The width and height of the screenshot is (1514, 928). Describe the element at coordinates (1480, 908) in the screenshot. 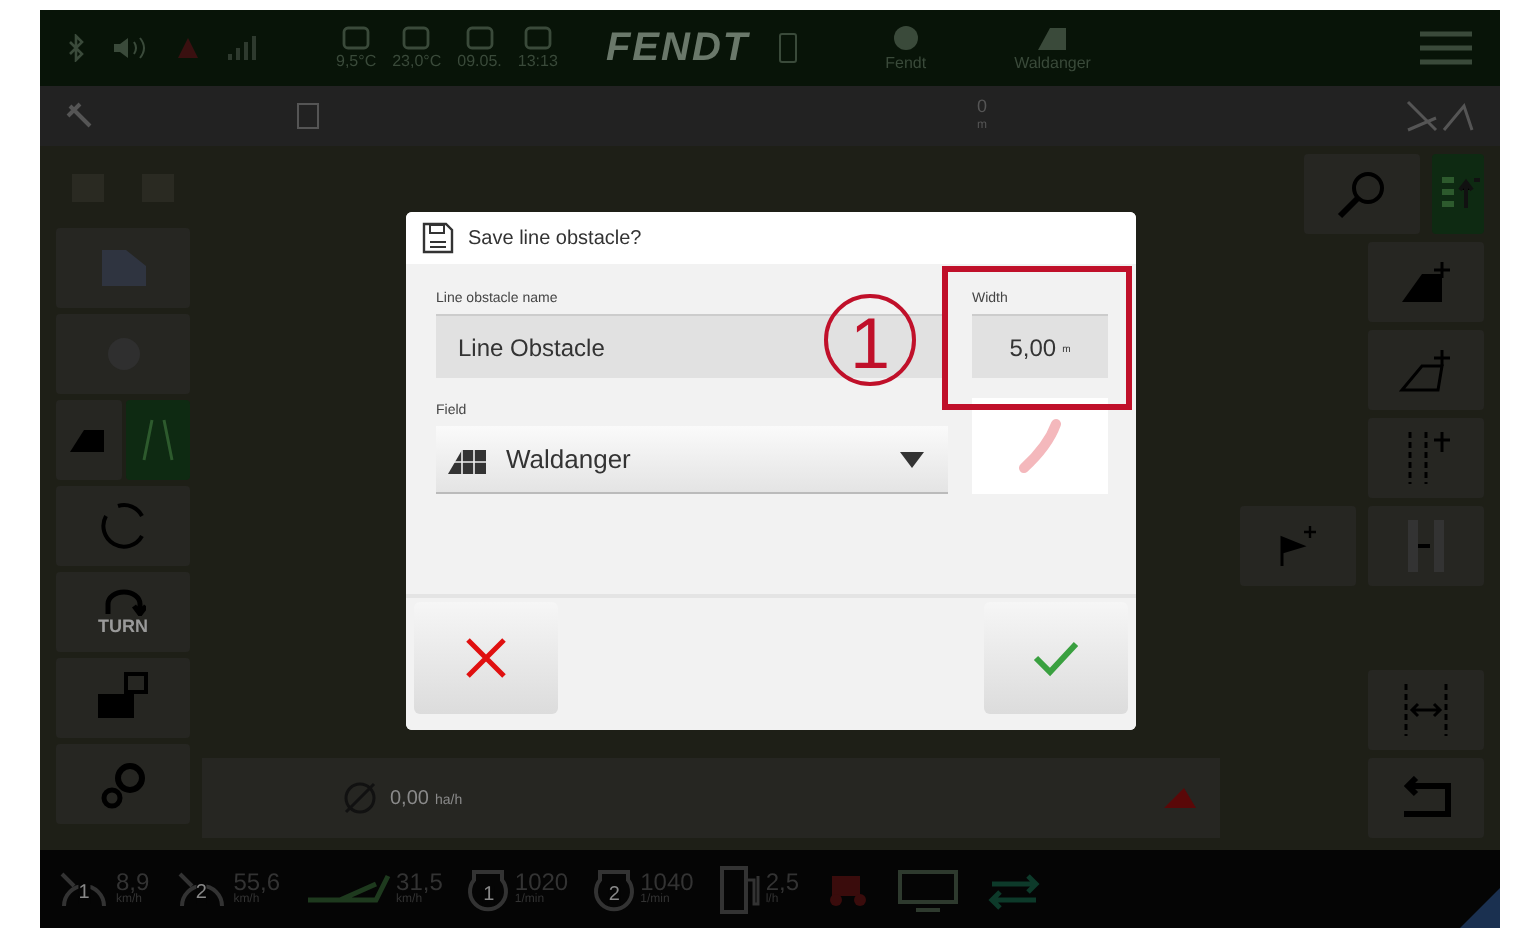

I see `corner-icon` at that location.